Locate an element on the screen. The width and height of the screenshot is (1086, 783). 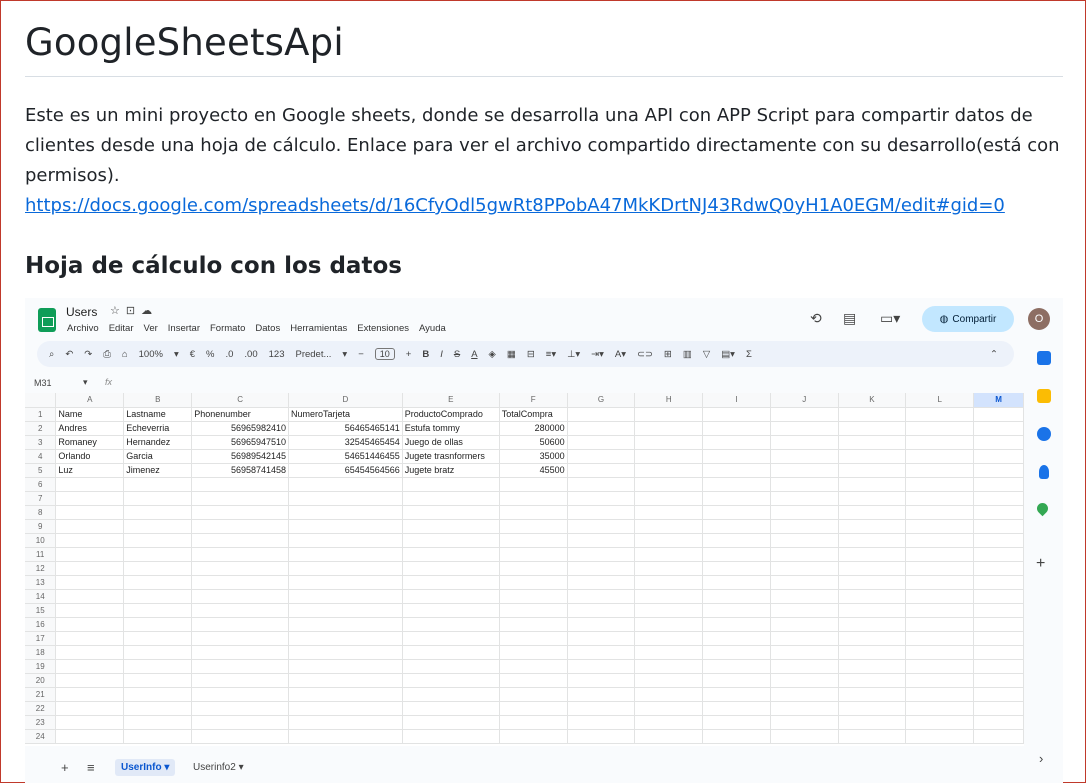
comments-icon: ▤ is located at coordinates (849, 318).